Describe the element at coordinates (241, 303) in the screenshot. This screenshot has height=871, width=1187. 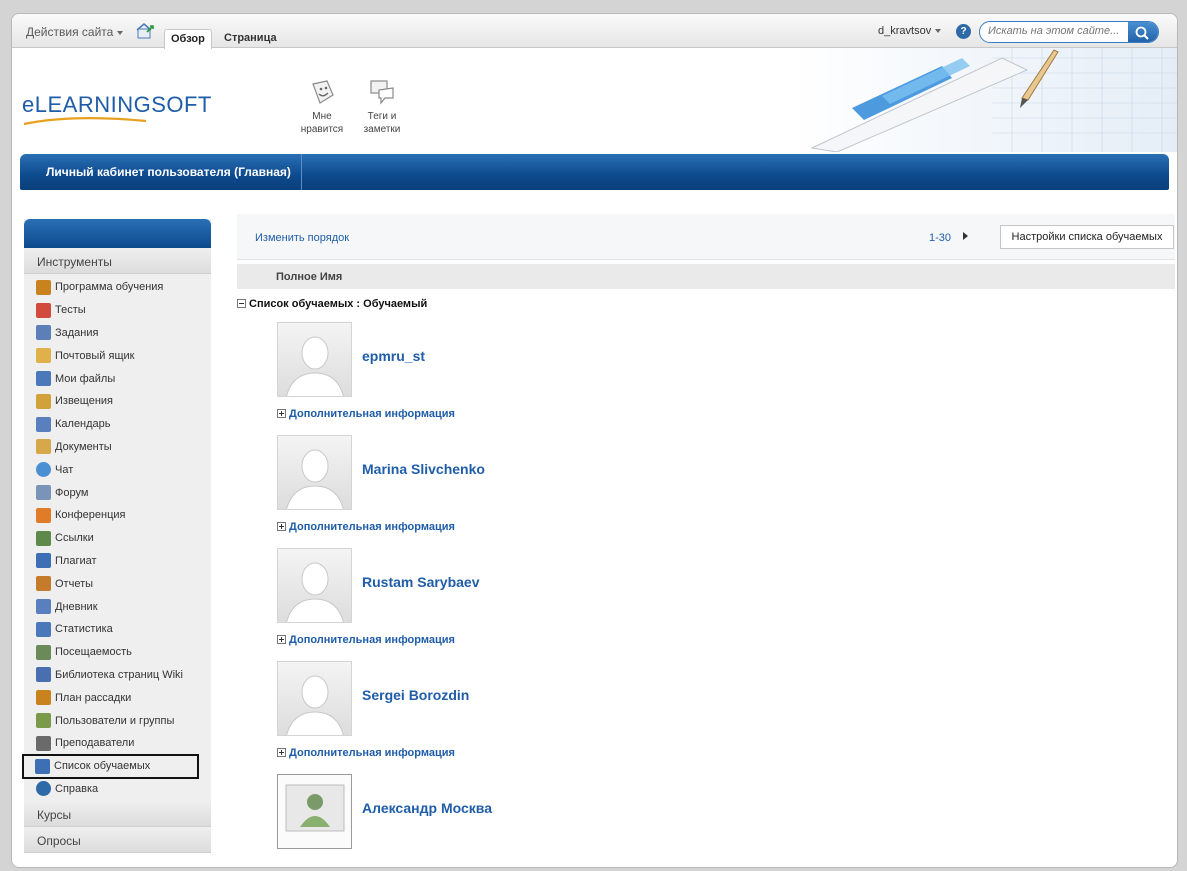
I see `collapse-icon` at that location.